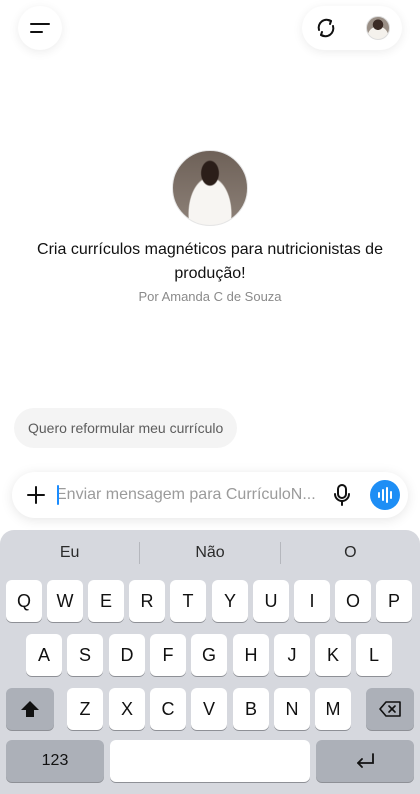  I want to click on key-k: K, so click(333, 655).